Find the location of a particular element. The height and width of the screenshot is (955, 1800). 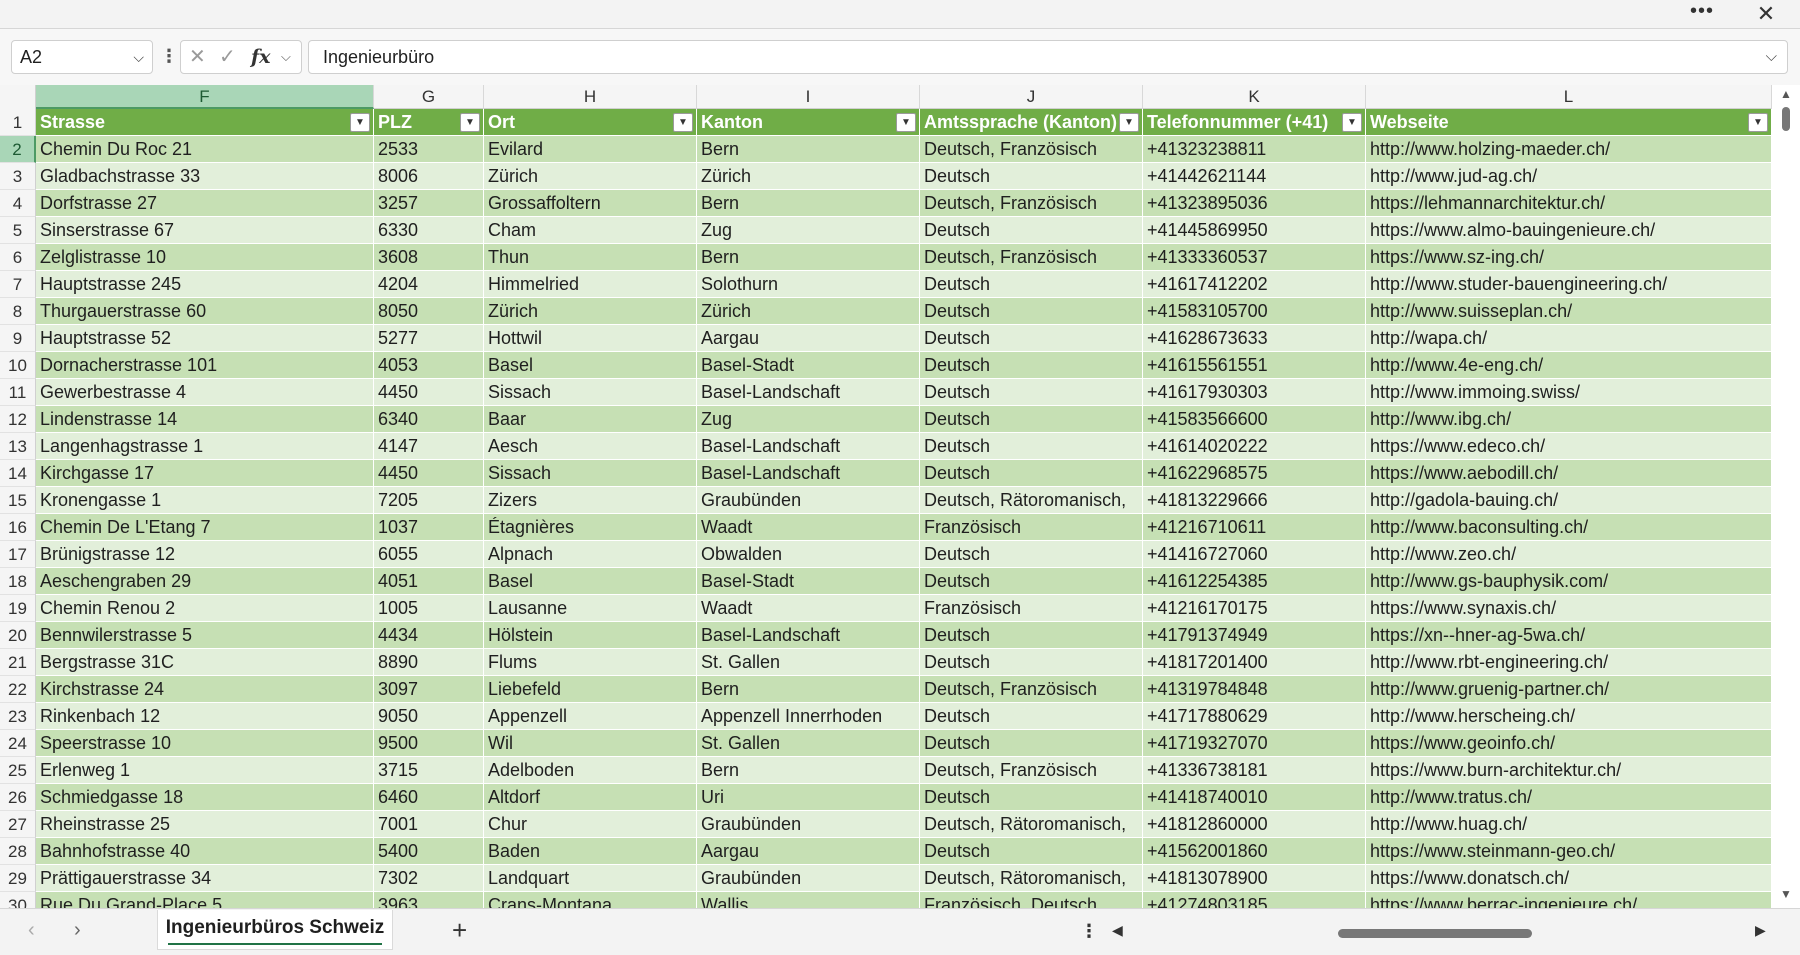

table-cell: +41791374949 is located at coordinates (1254, 635).